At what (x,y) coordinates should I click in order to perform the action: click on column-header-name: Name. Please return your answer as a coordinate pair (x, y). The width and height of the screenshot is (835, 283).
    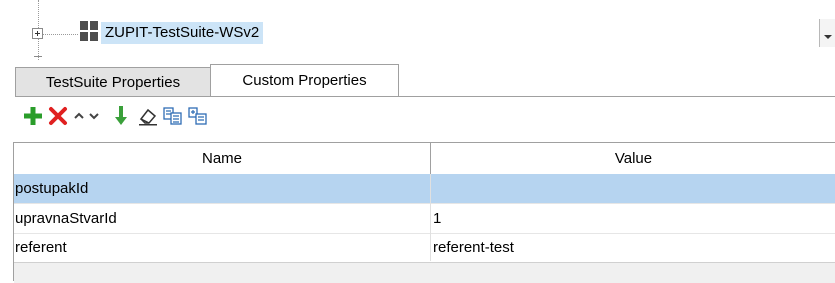
    Looking at the image, I should click on (222, 158).